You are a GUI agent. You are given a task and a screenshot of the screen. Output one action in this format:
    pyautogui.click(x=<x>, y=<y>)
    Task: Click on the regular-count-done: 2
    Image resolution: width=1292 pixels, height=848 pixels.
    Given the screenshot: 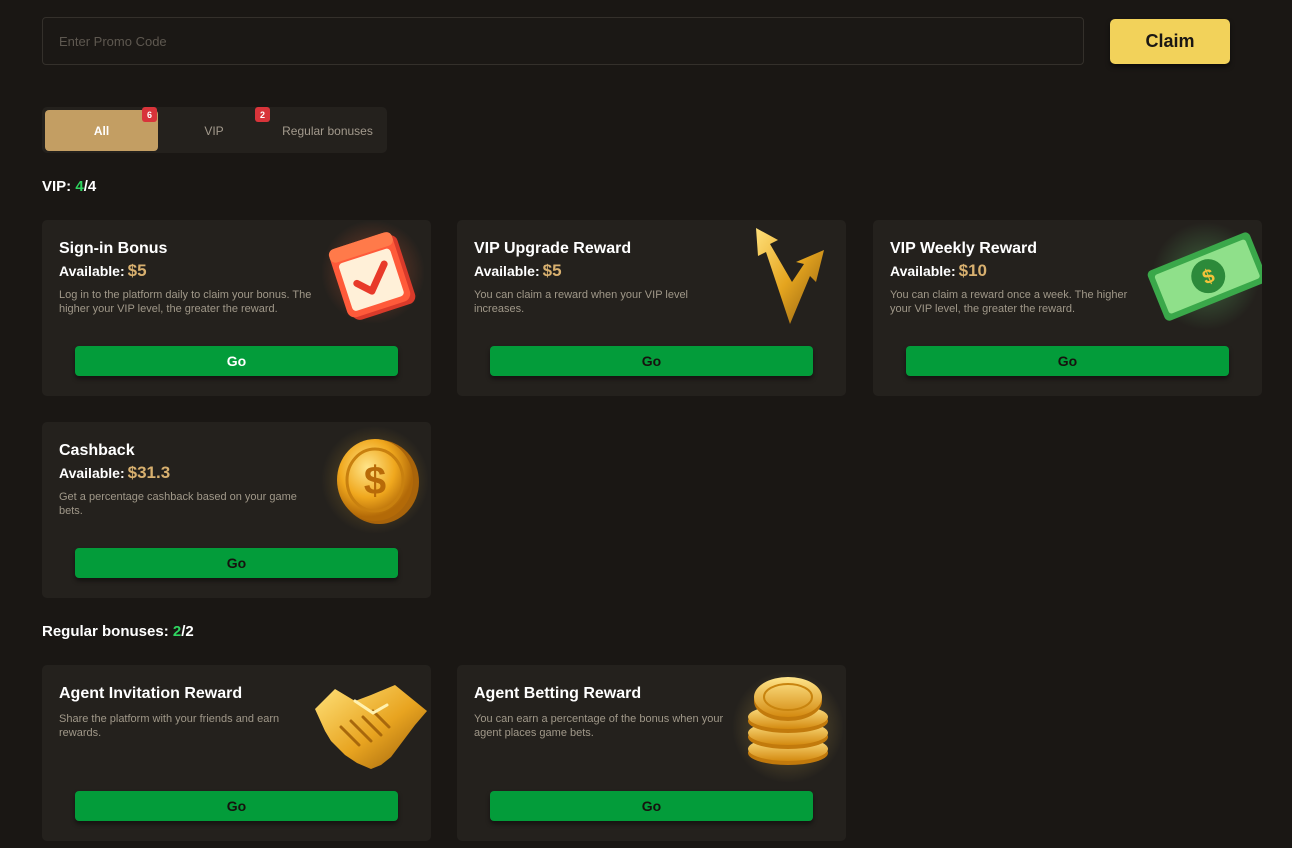 What is the action you would take?
    pyautogui.click(x=177, y=631)
    